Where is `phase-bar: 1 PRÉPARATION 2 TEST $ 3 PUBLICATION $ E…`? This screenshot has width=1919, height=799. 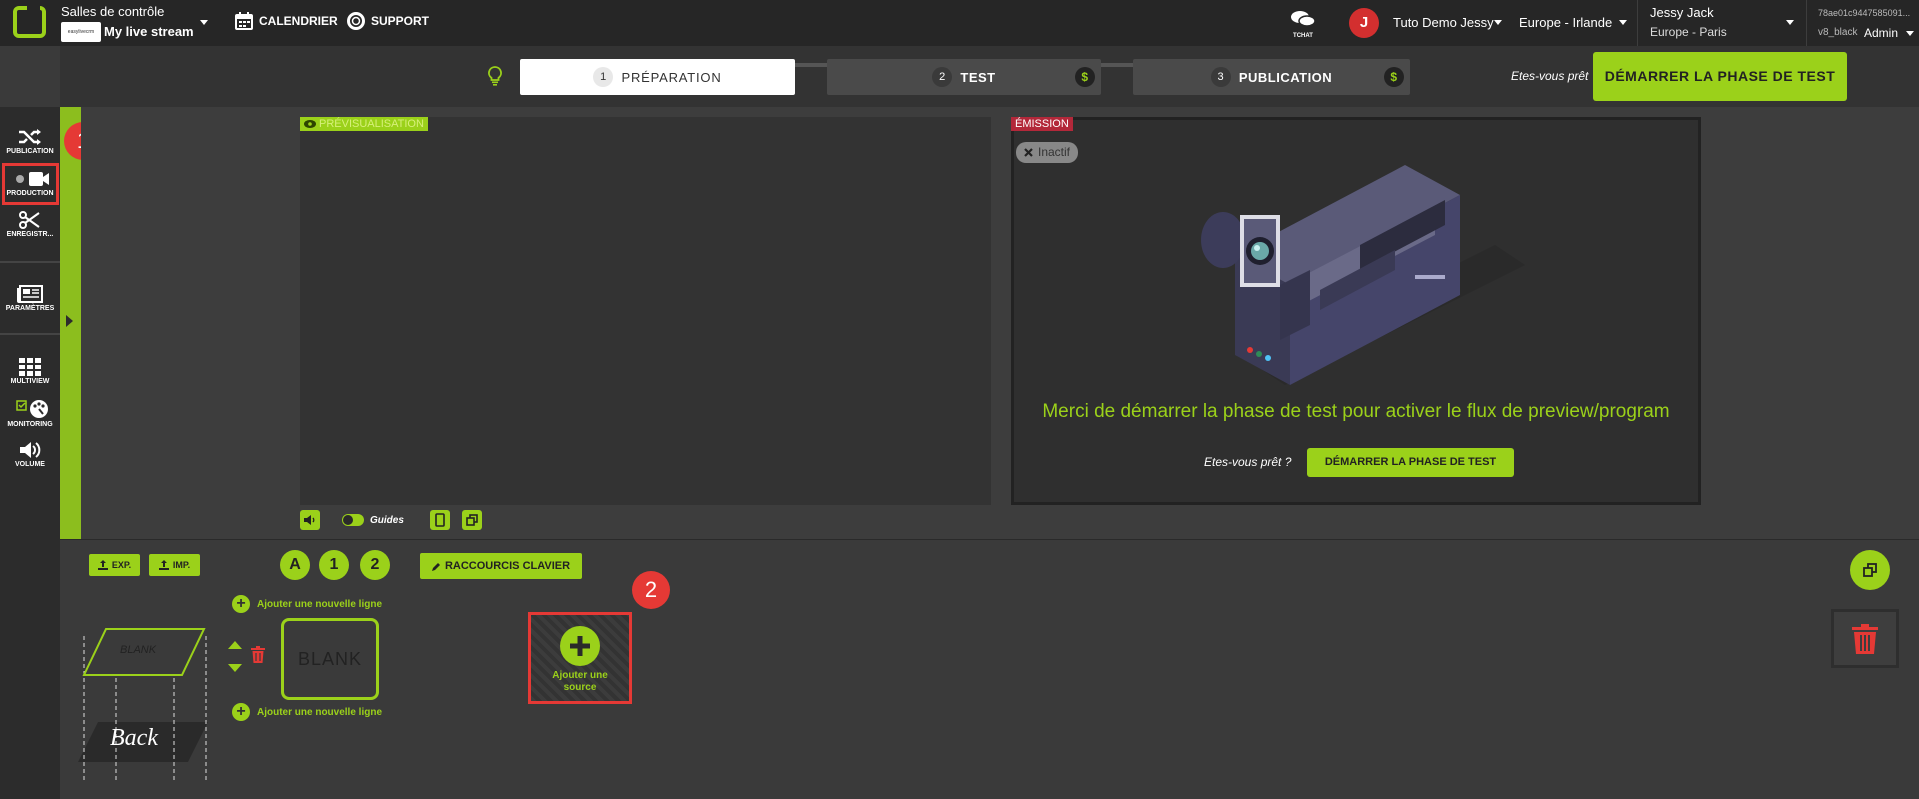 phase-bar: 1 PRÉPARATION 2 TEST $ 3 PUBLICATION $ E… is located at coordinates (989, 76).